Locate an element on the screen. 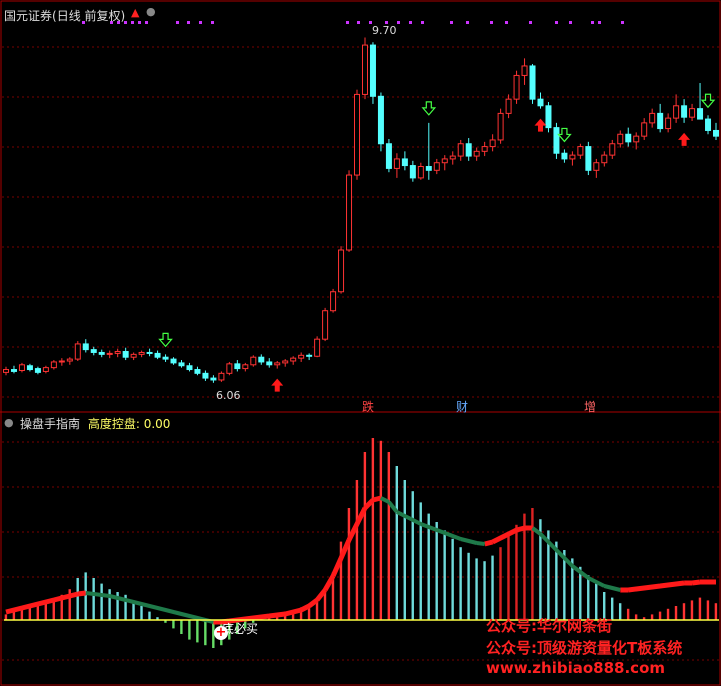  event-tag-1: 跌 is located at coordinates (368, 406).